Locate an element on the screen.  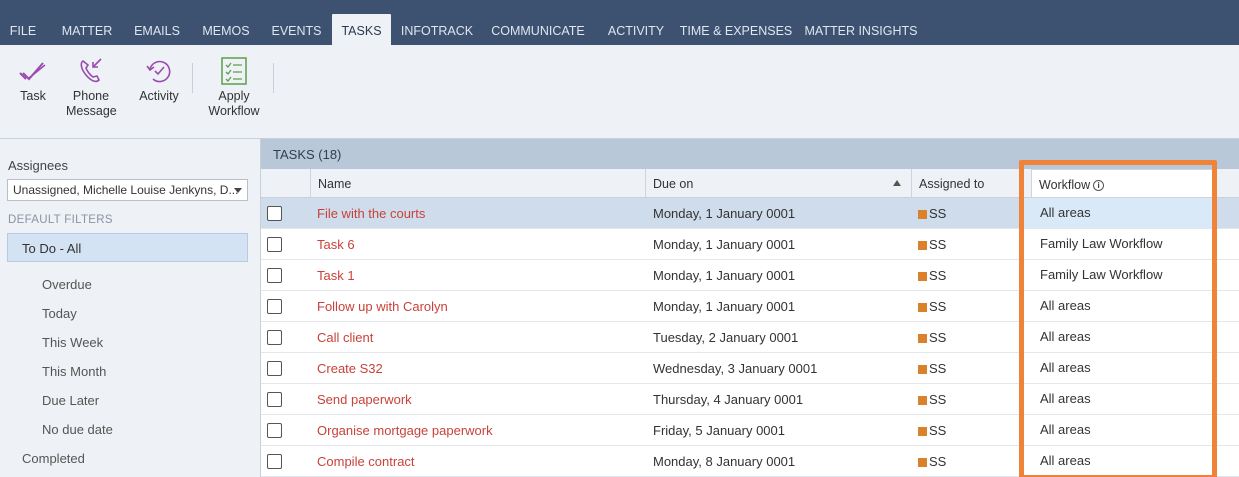
sort-ascending-icon is located at coordinates (897, 183).